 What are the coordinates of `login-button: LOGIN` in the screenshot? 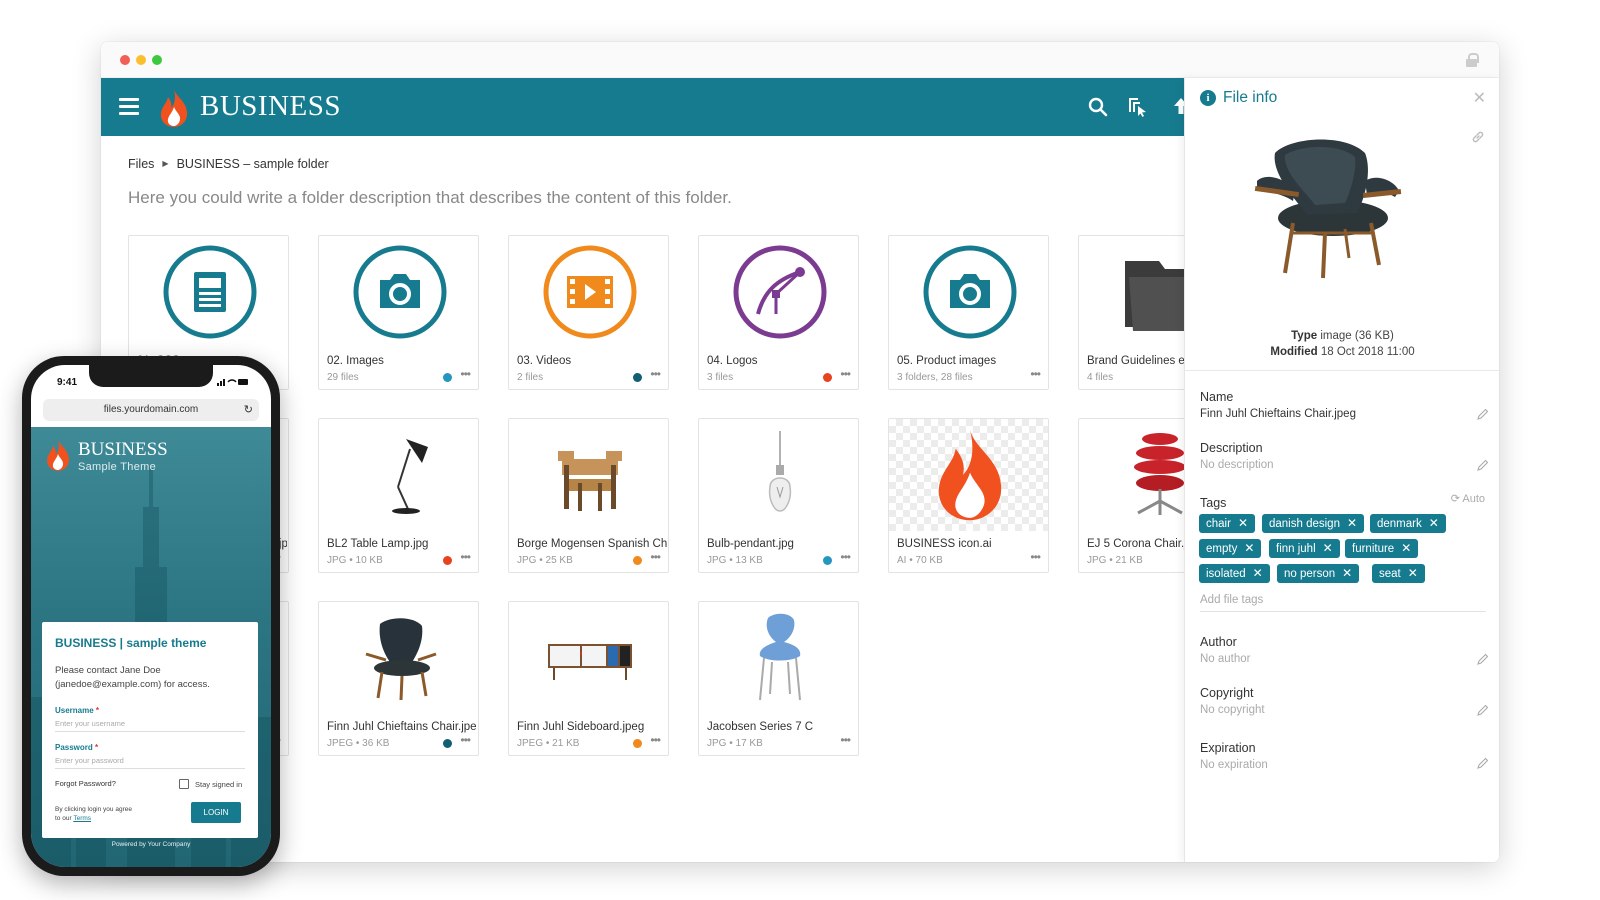 It's located at (216, 812).